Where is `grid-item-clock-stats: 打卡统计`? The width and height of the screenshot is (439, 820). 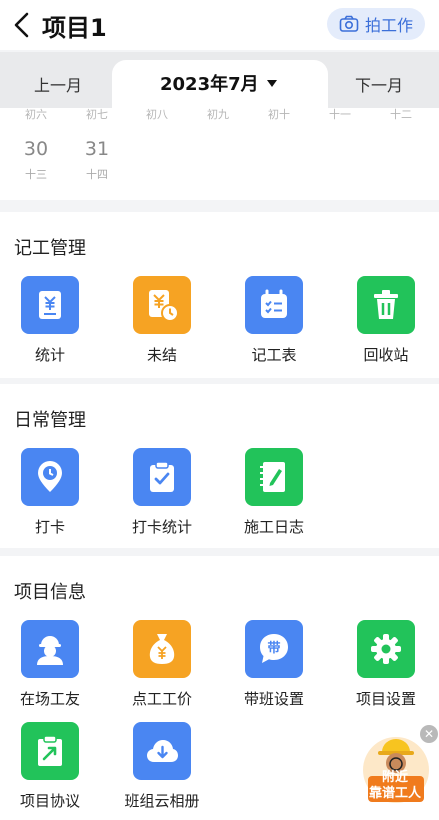
grid-item-clock-stats: 打卡统计 is located at coordinates (162, 492).